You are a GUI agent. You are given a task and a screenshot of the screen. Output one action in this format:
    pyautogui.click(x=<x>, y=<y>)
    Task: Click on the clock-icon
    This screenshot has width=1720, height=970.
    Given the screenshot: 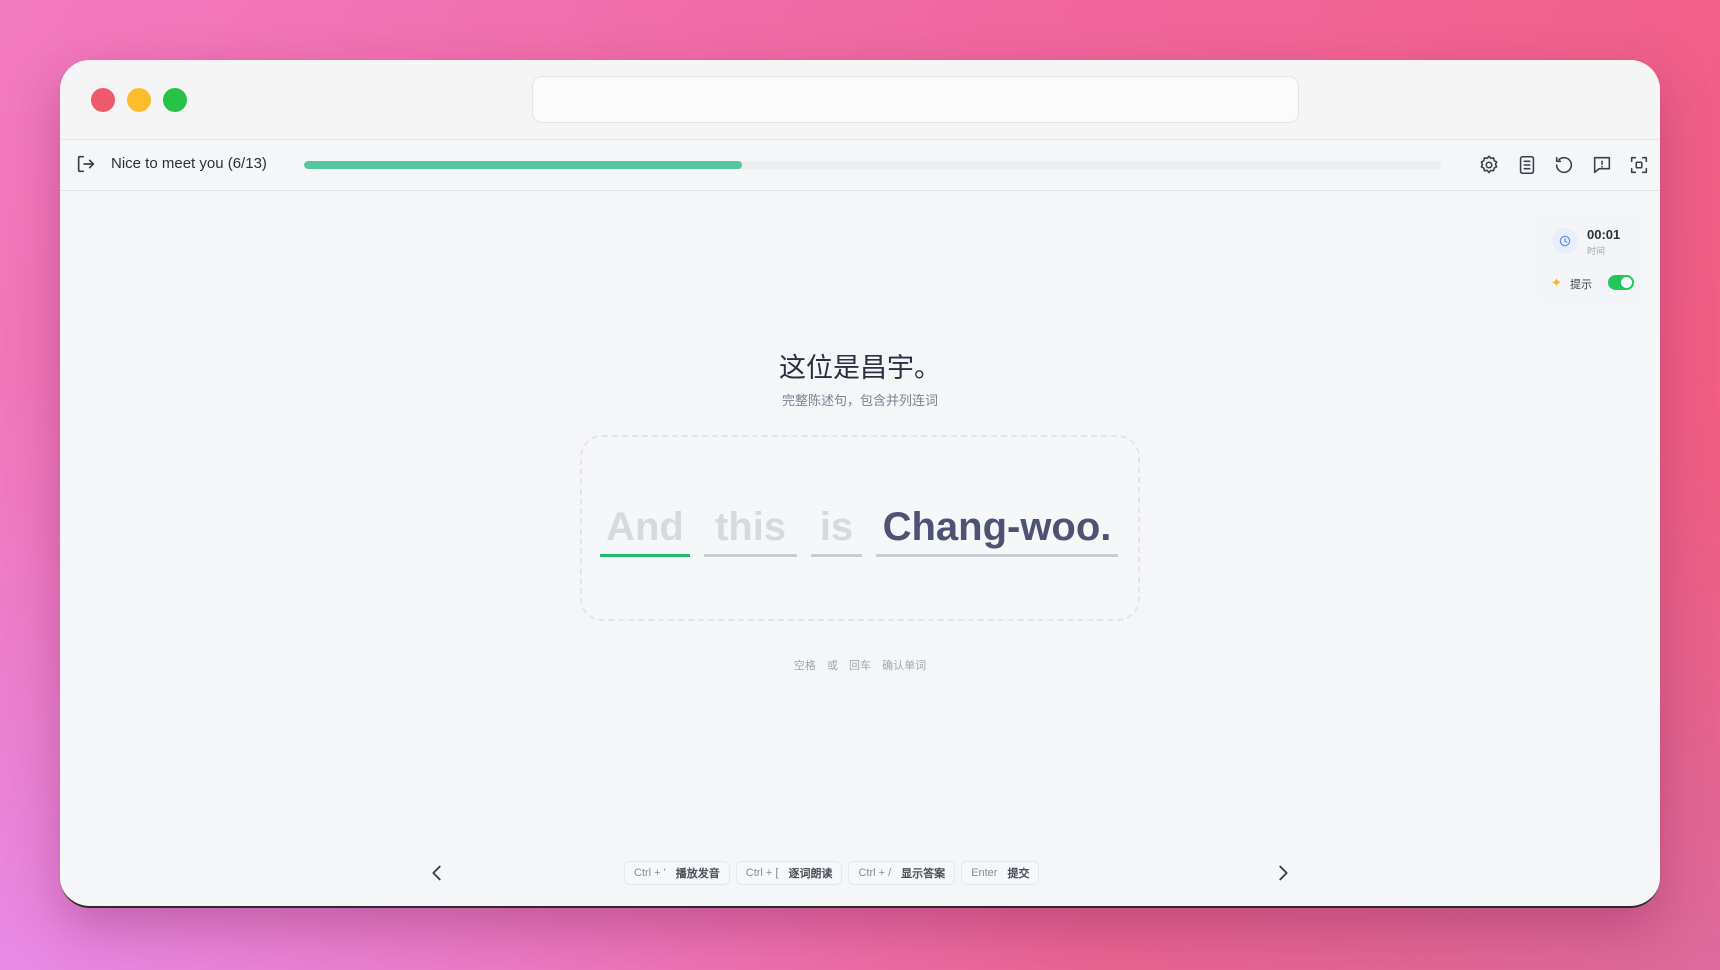 What is the action you would take?
    pyautogui.click(x=1565, y=241)
    